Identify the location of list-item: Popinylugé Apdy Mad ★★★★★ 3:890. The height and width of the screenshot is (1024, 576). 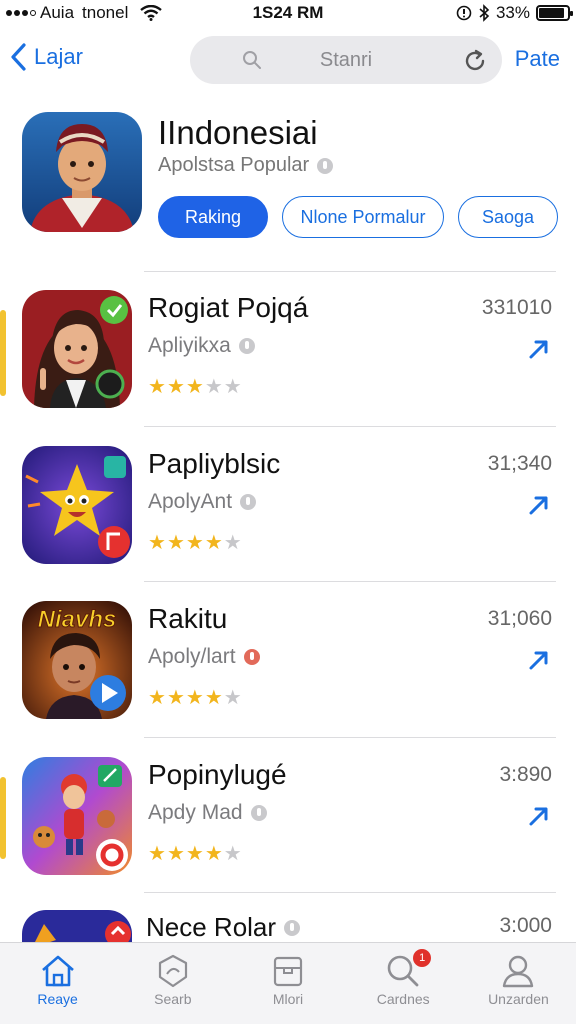
(288, 832).